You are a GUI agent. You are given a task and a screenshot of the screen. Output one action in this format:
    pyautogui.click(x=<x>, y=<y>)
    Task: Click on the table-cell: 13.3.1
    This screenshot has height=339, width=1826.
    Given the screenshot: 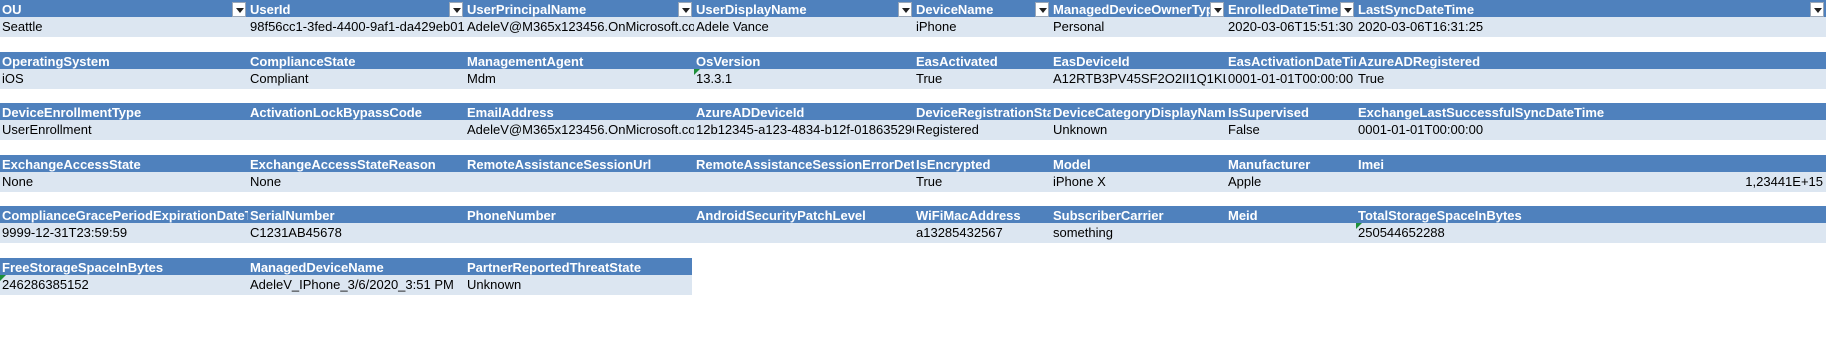 What is the action you would take?
    pyautogui.click(x=804, y=79)
    